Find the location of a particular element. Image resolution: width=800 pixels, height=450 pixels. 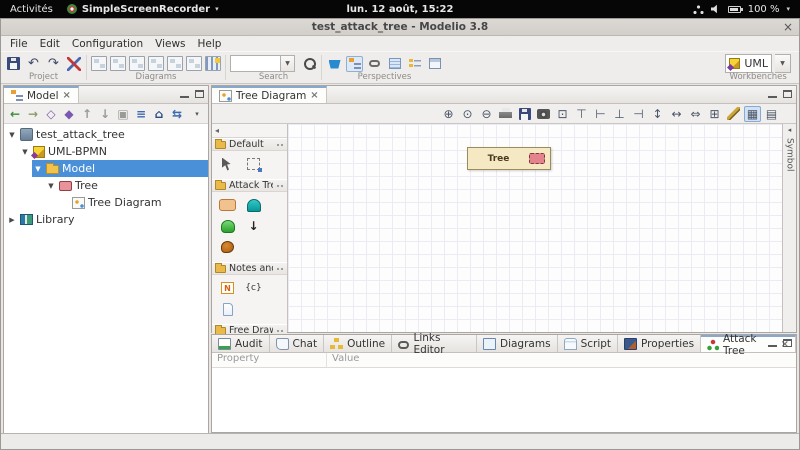

tab-diagrams: Diagrams is located at coordinates (517, 343).